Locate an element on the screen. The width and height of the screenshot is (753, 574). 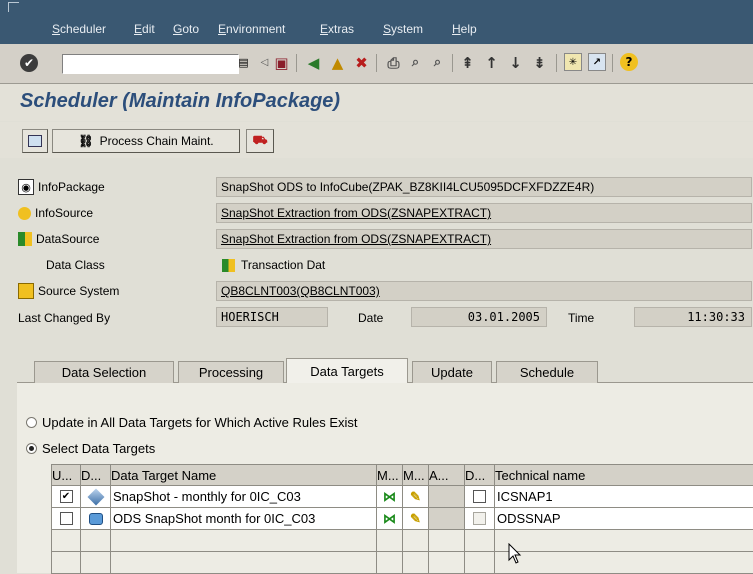
enter-icon: ✔ is located at coordinates (29, 63).